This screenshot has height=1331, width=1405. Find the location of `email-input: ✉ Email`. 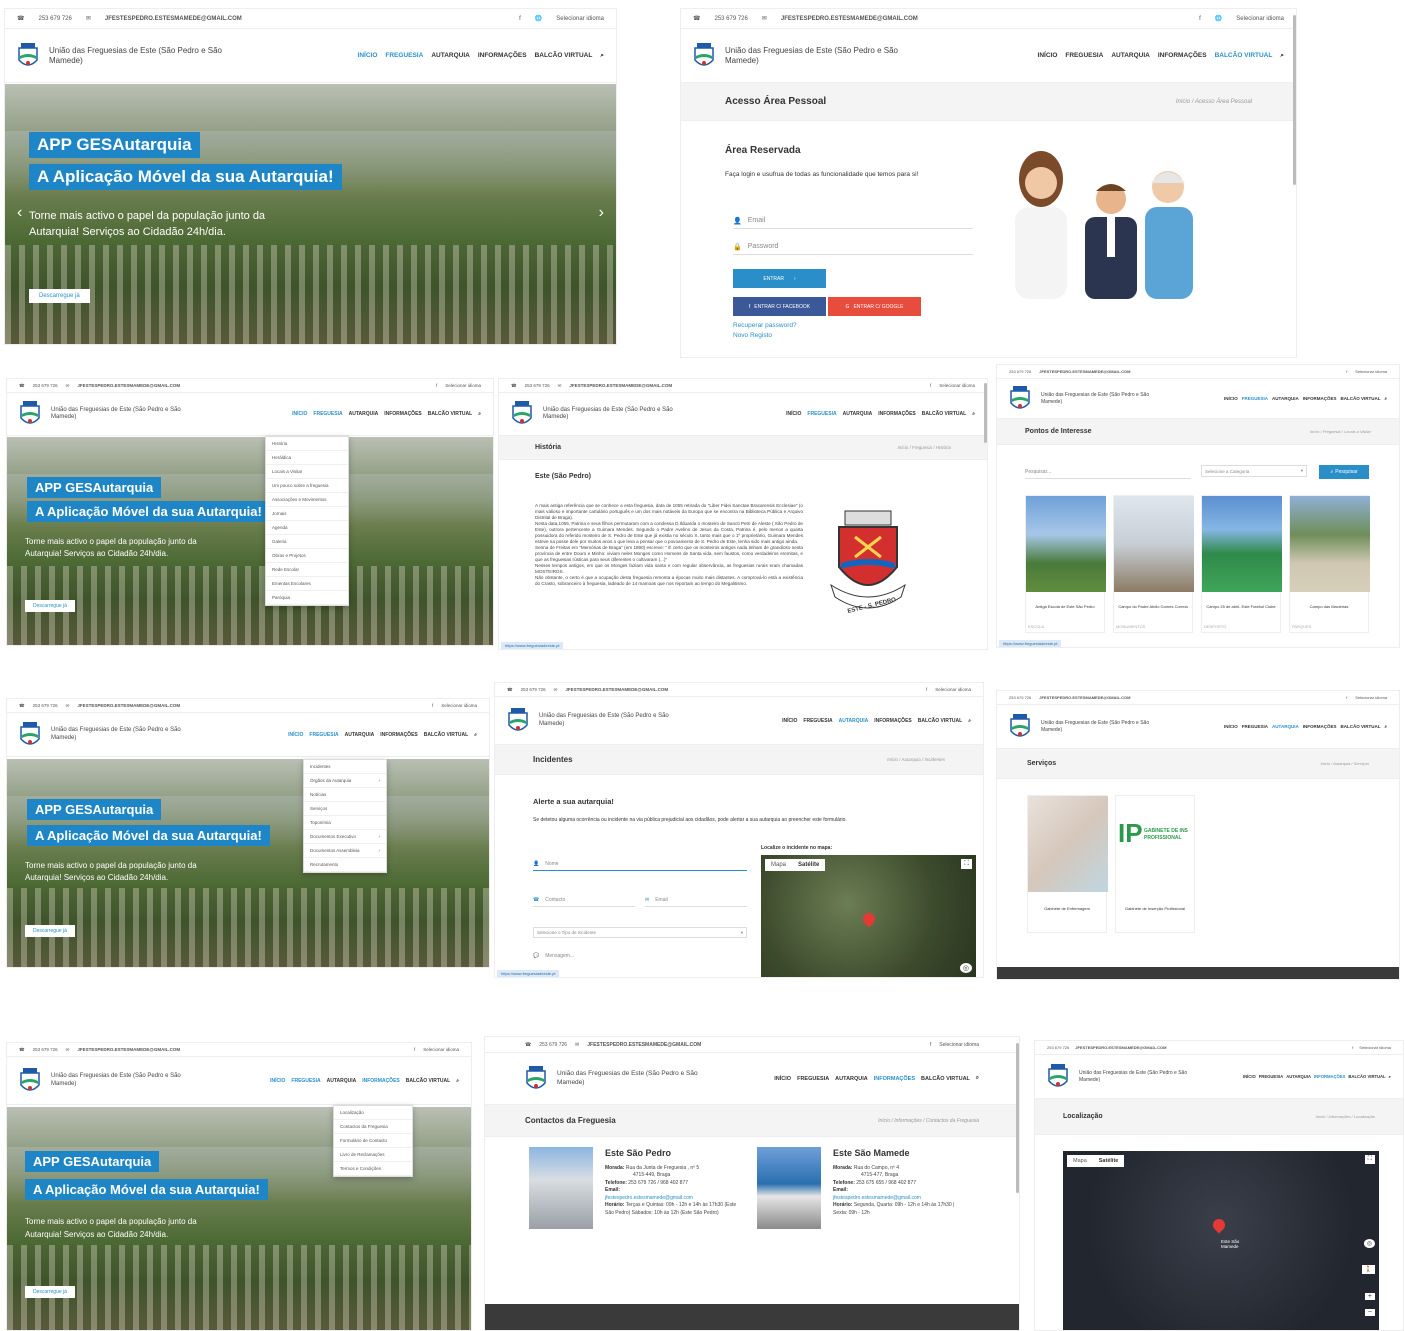

email-input: ✉ Email is located at coordinates (696, 900).